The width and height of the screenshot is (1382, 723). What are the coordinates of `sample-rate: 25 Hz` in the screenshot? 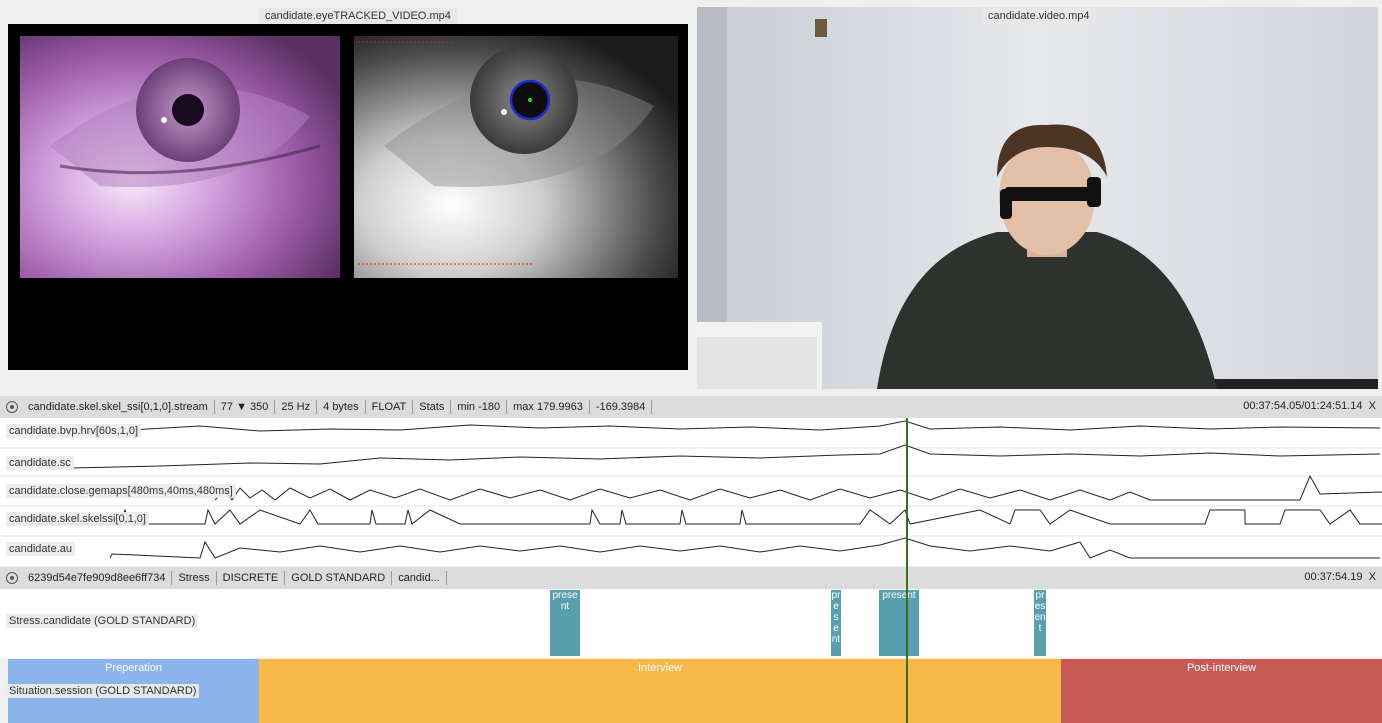 It's located at (296, 407).